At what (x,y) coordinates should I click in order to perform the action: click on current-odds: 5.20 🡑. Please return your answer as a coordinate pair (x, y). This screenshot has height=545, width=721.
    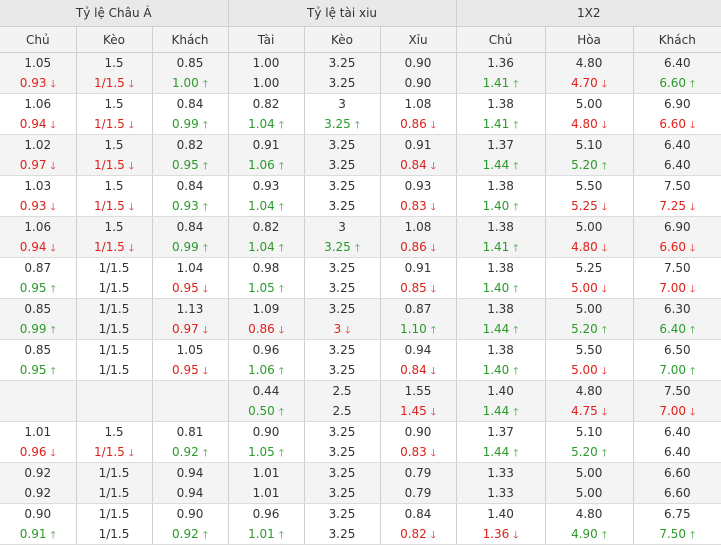
    Looking at the image, I should click on (589, 329).